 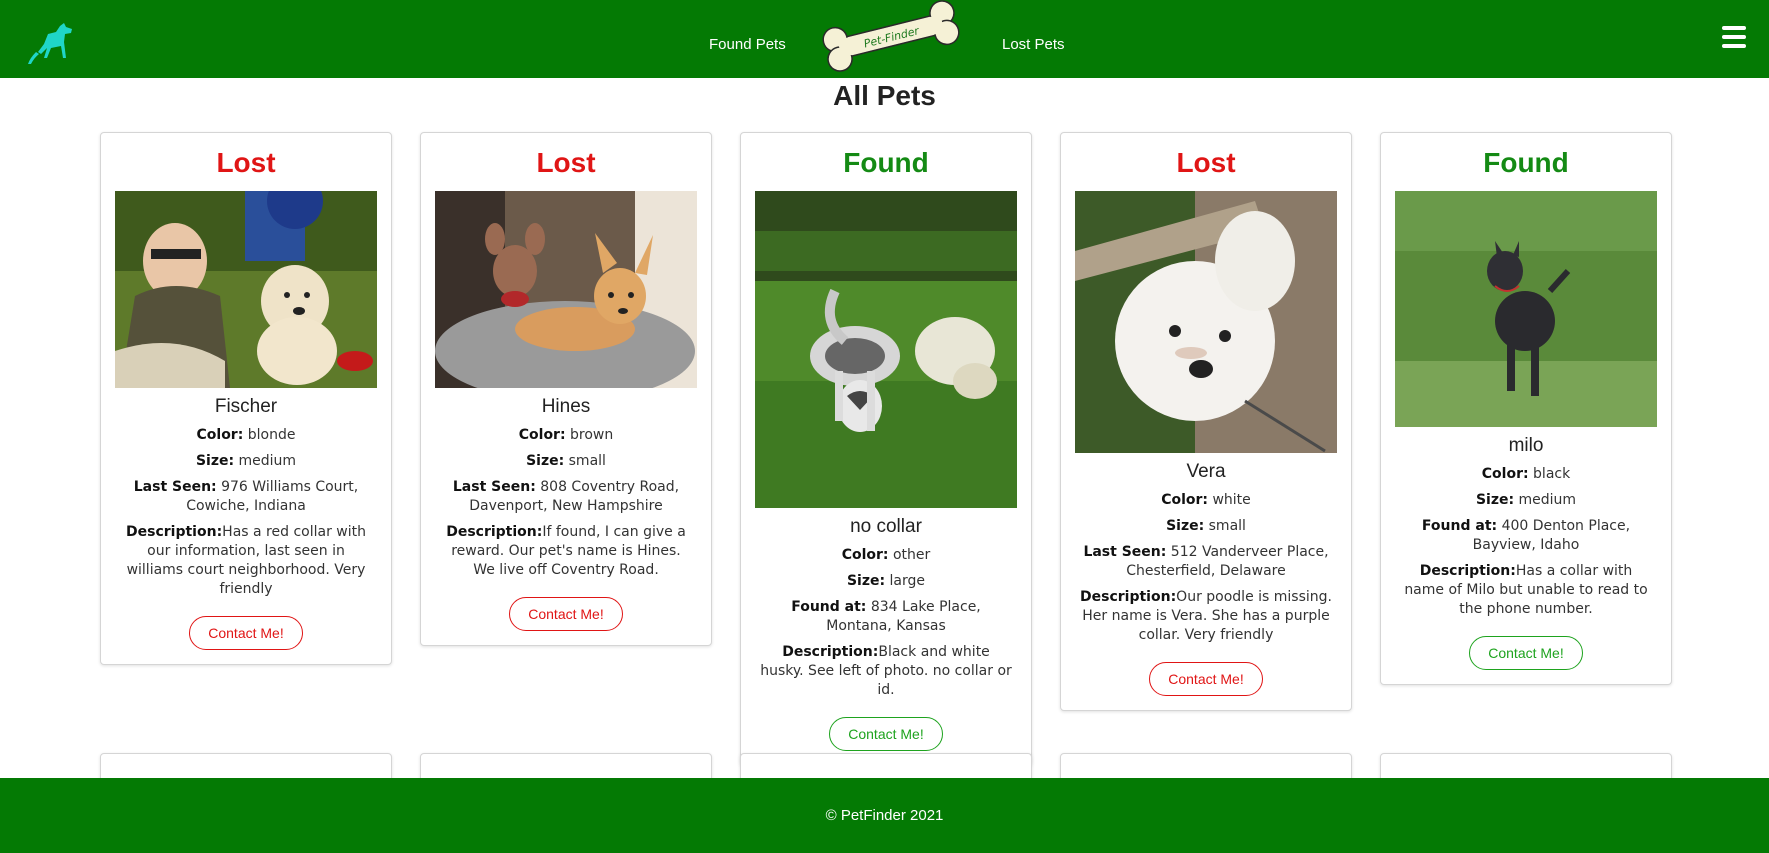 What do you see at coordinates (886, 555) in the screenshot?
I see `pet-color: Color: other` at bounding box center [886, 555].